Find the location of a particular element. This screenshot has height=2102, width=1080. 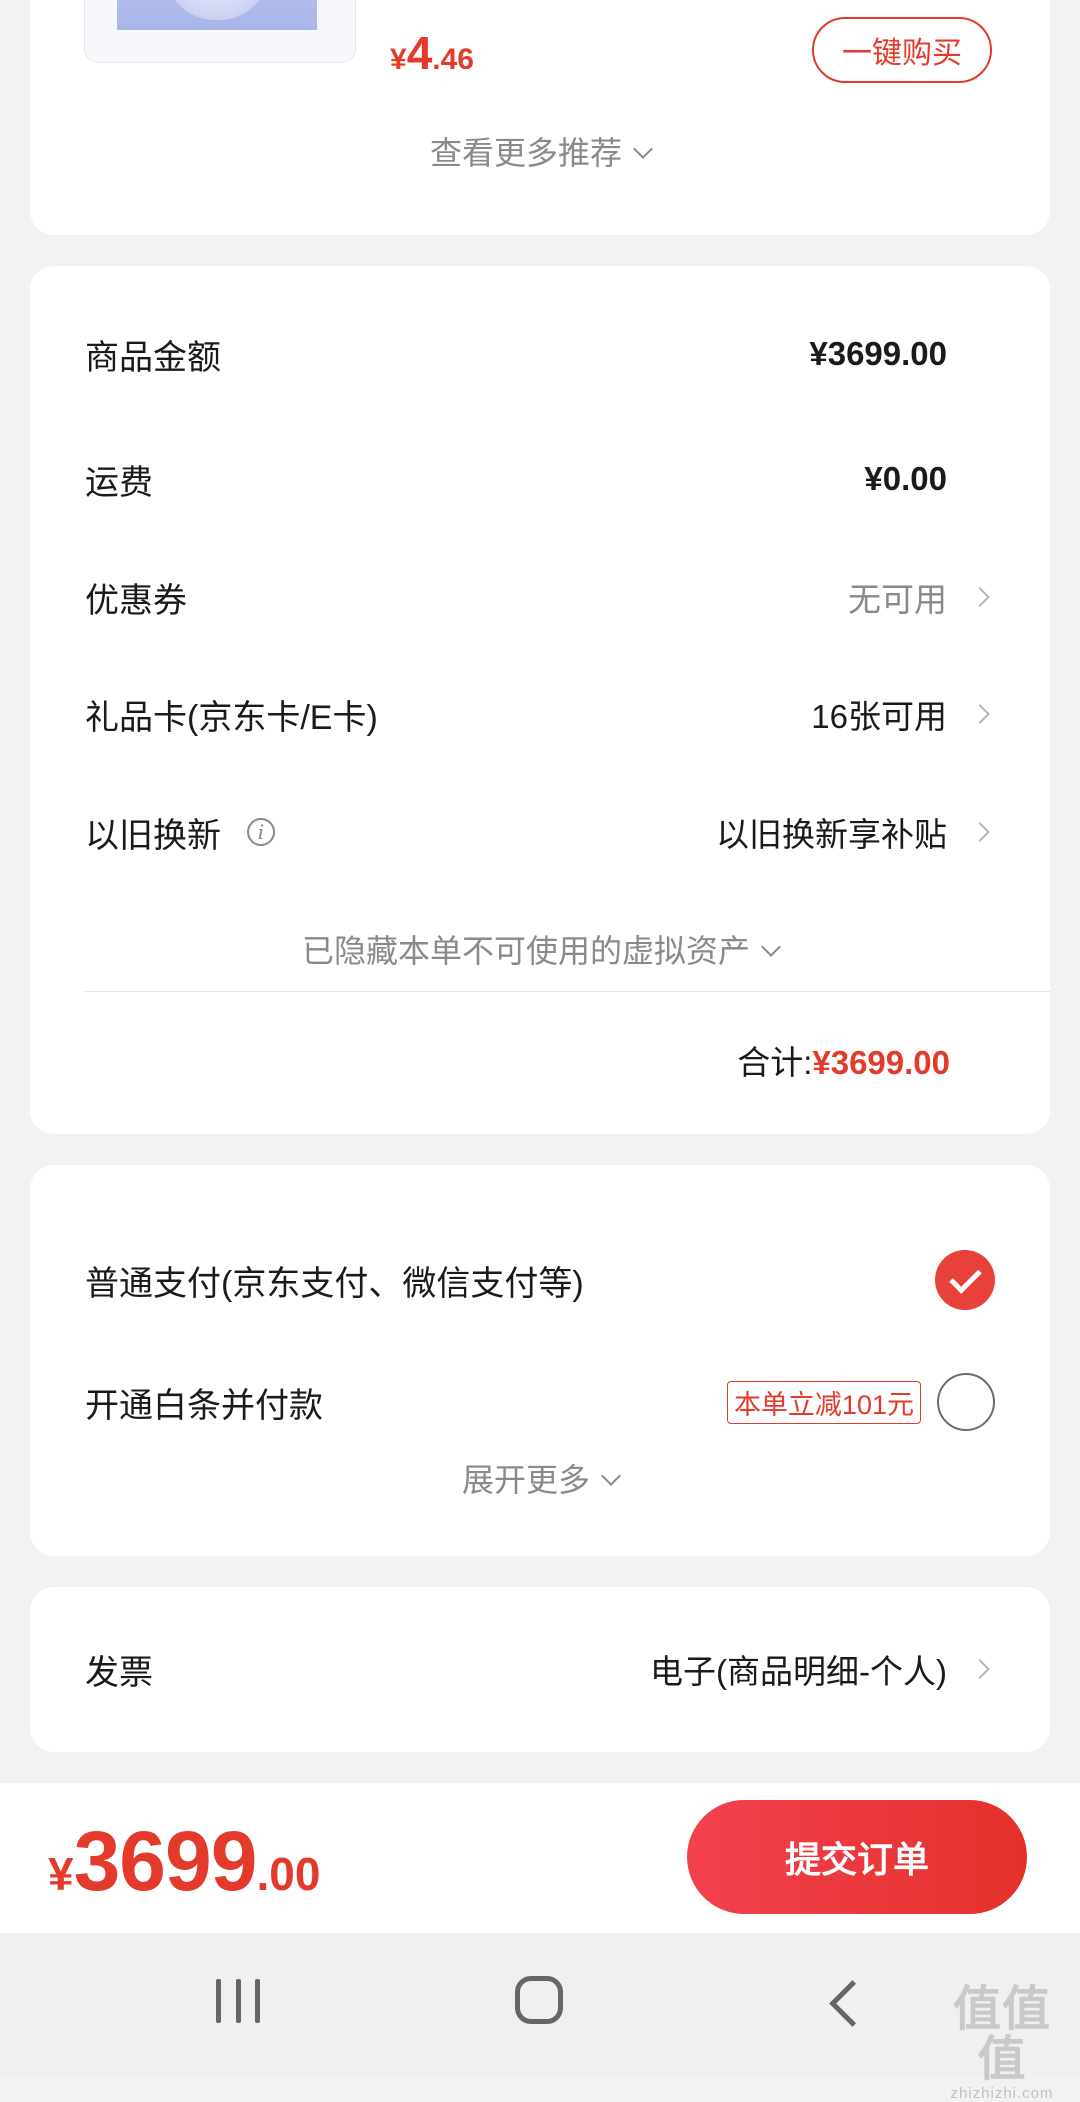

one-click-buy-button: 一键购买 is located at coordinates (902, 50).